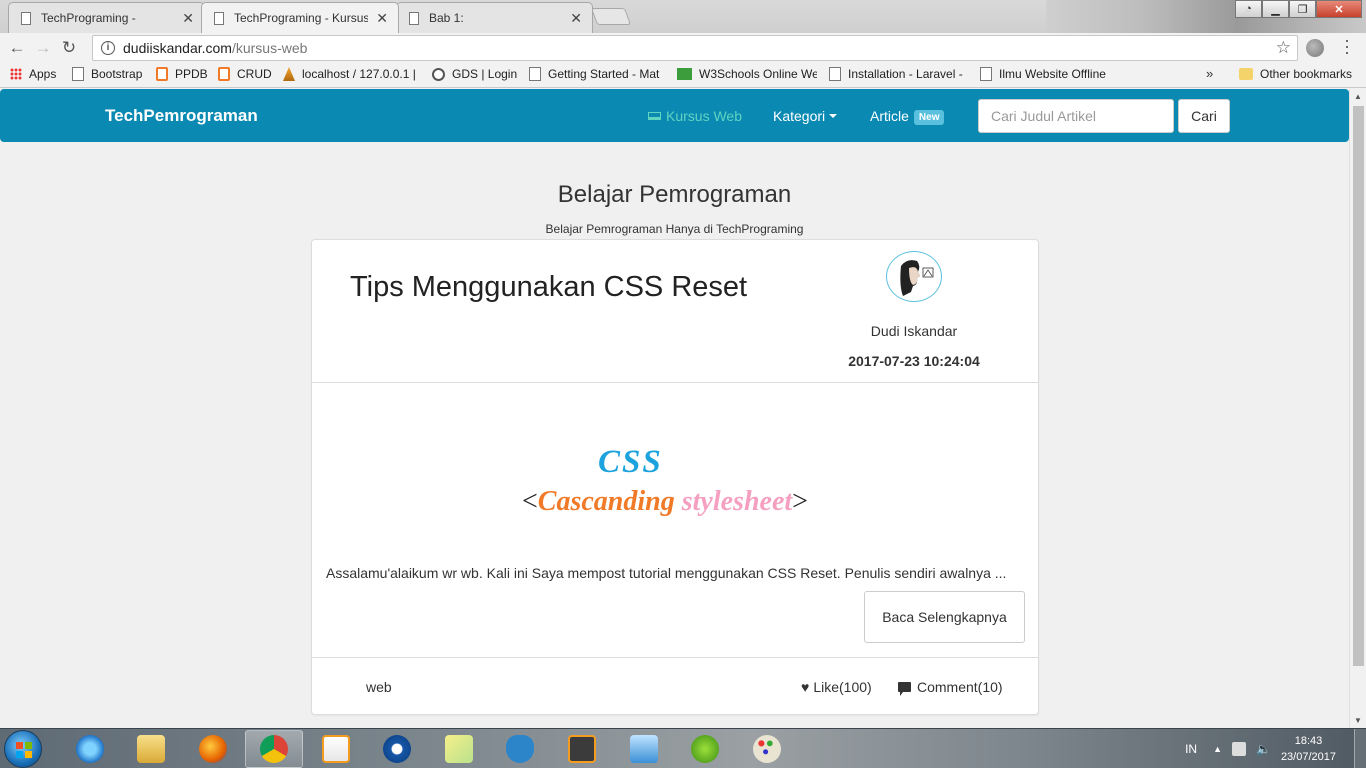 Image resolution: width=1366 pixels, height=768 pixels. What do you see at coordinates (548, 287) in the screenshot?
I see `article-title: Tips Menggunakan CSS Reset` at bounding box center [548, 287].